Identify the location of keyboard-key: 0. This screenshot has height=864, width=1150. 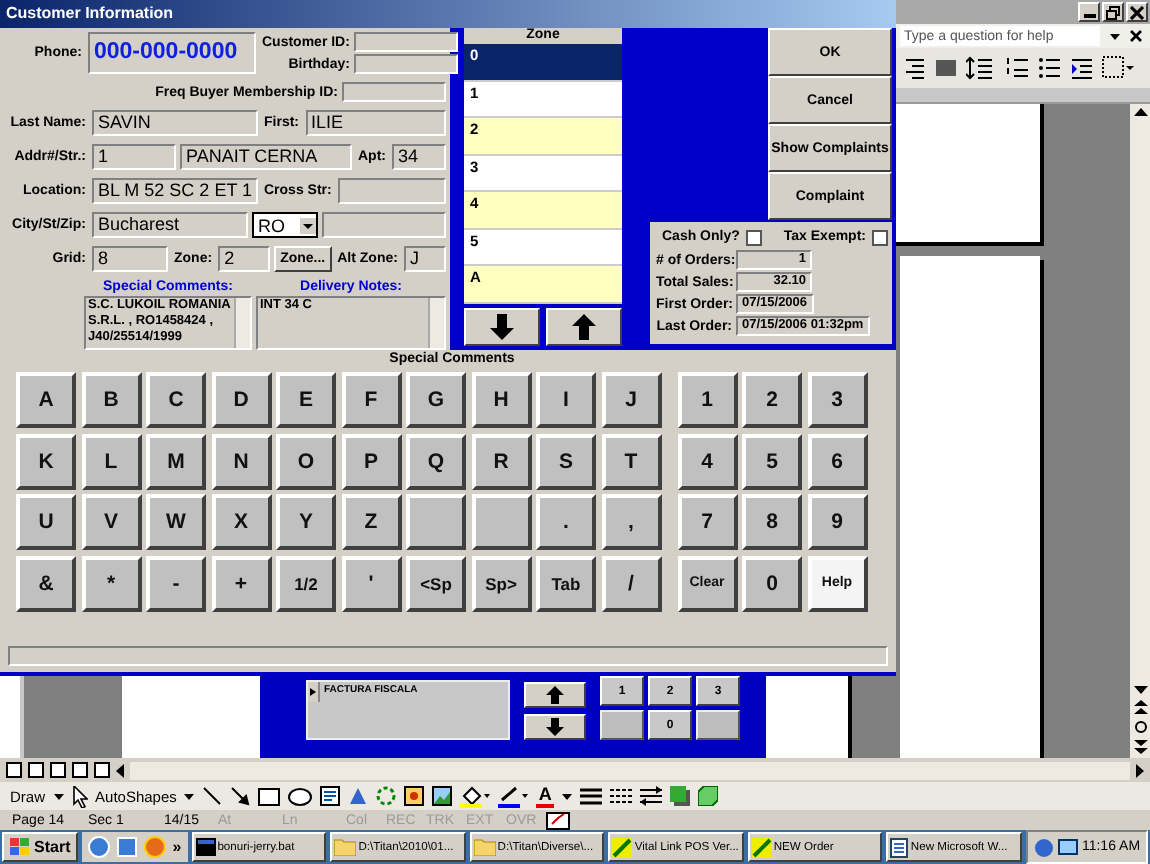
(772, 583).